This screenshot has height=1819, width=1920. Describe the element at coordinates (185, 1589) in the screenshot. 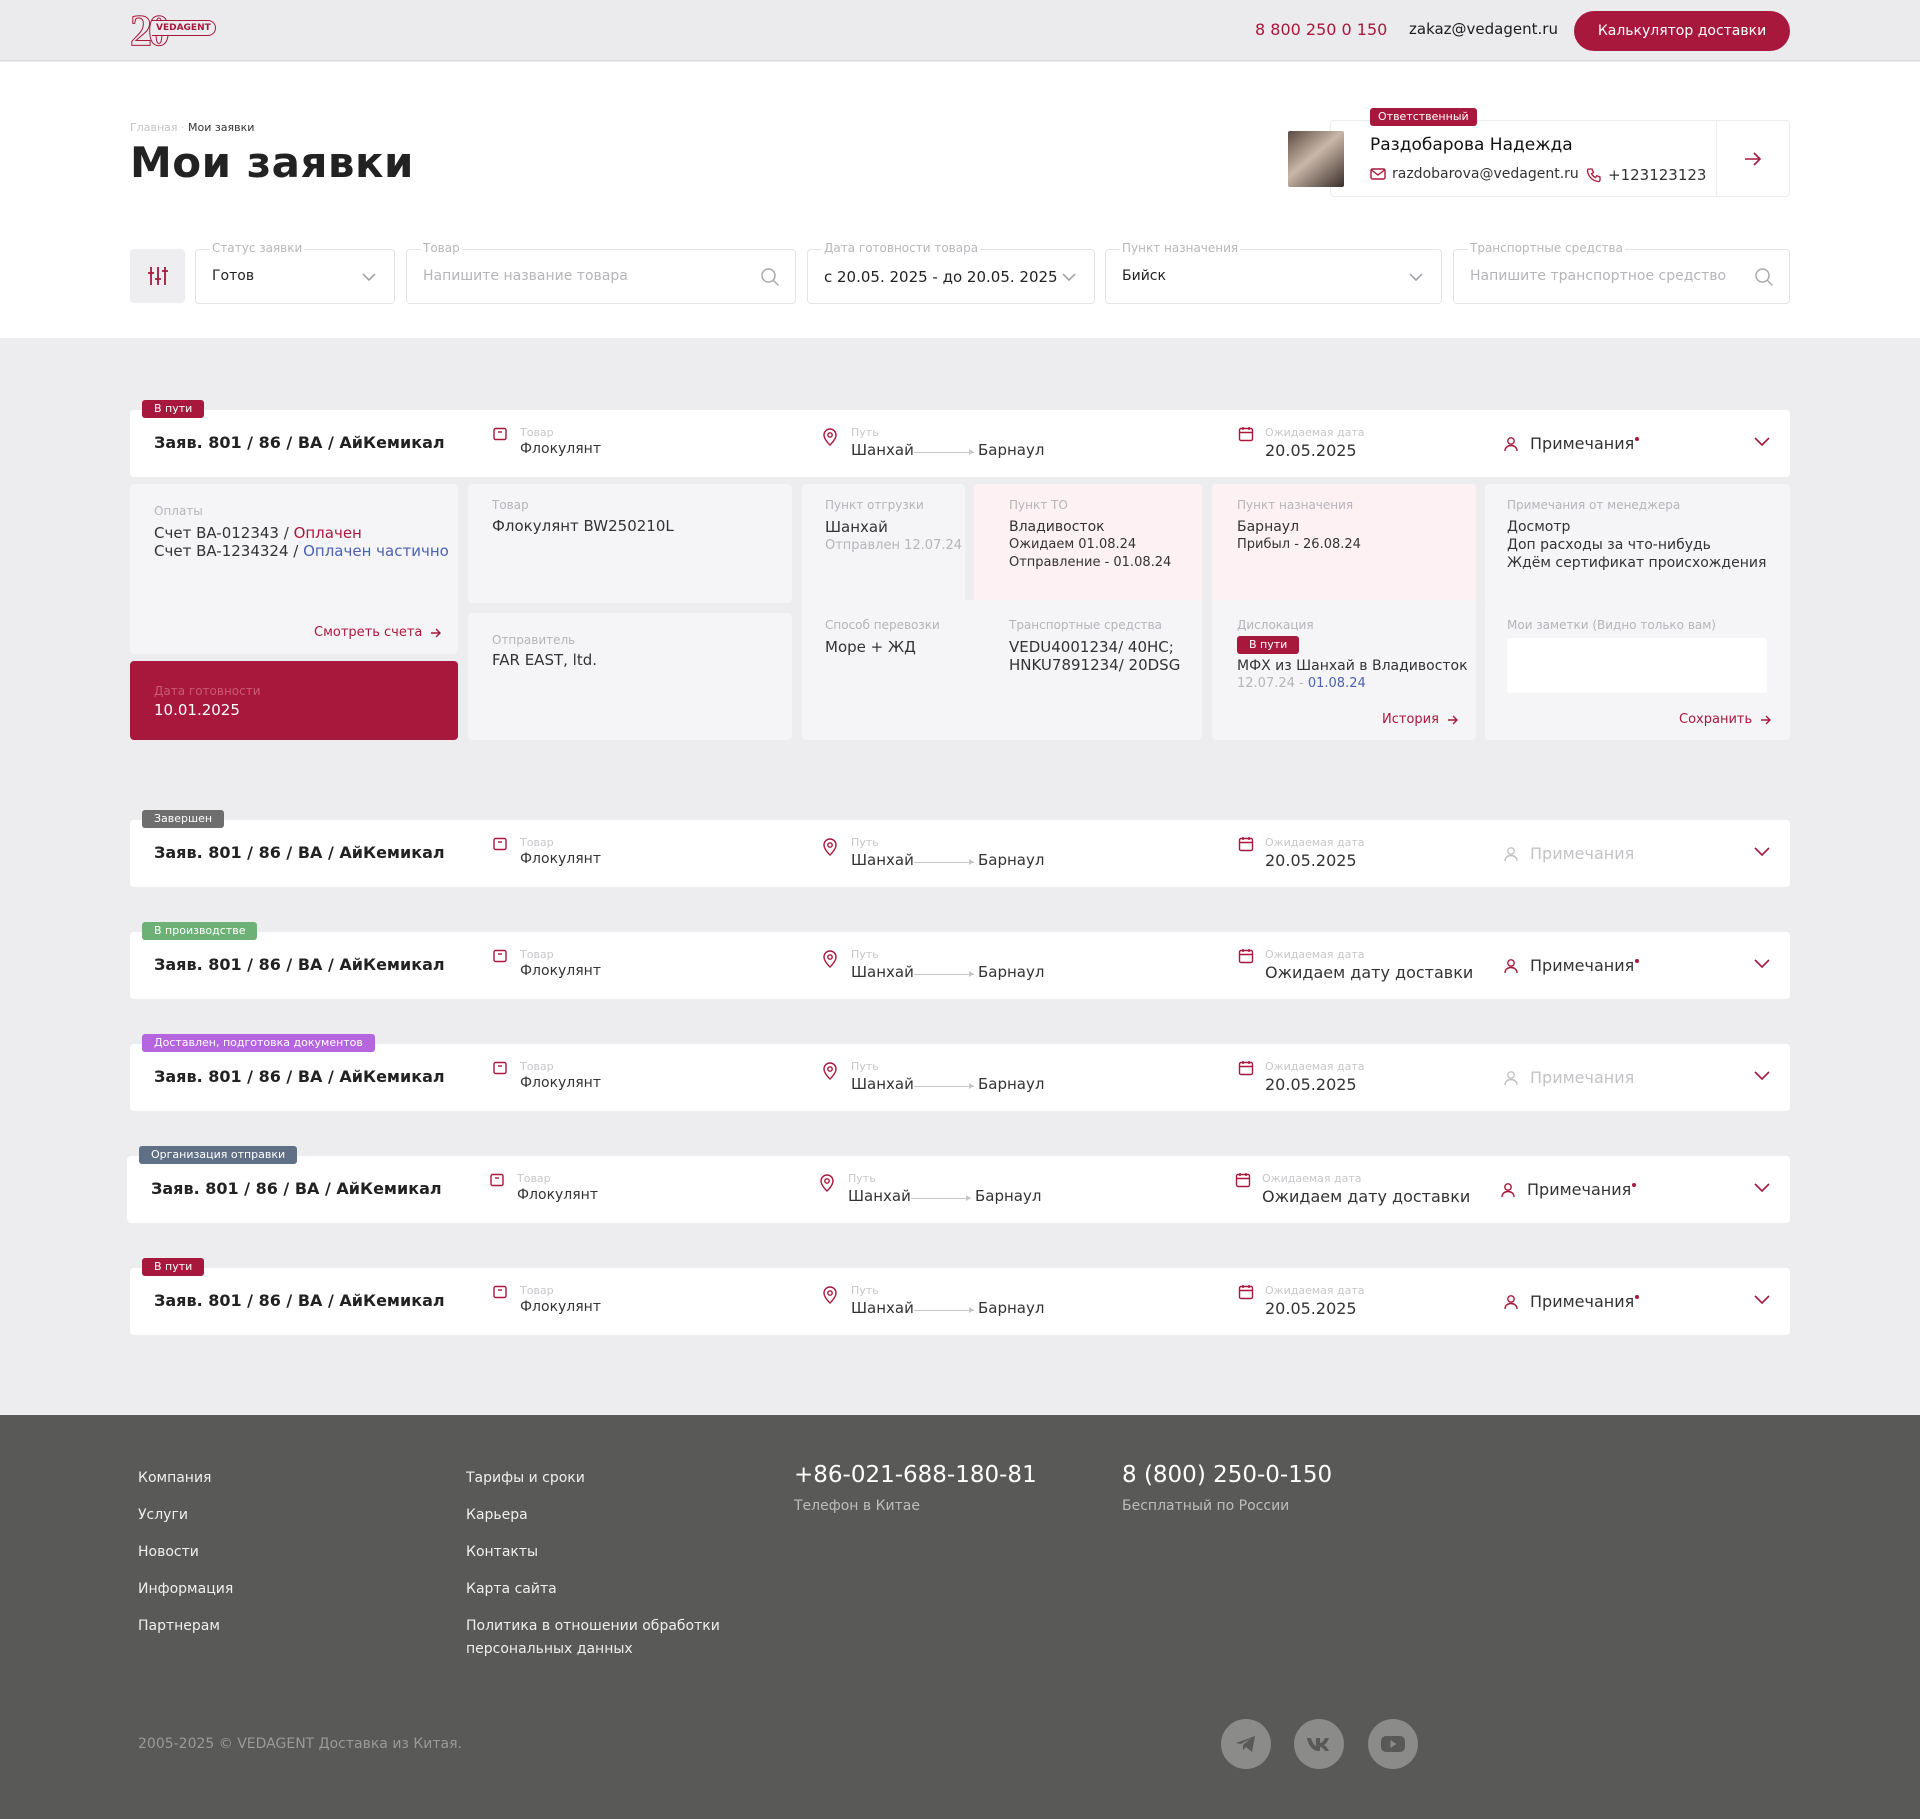

I see `footer-link: Информация` at that location.